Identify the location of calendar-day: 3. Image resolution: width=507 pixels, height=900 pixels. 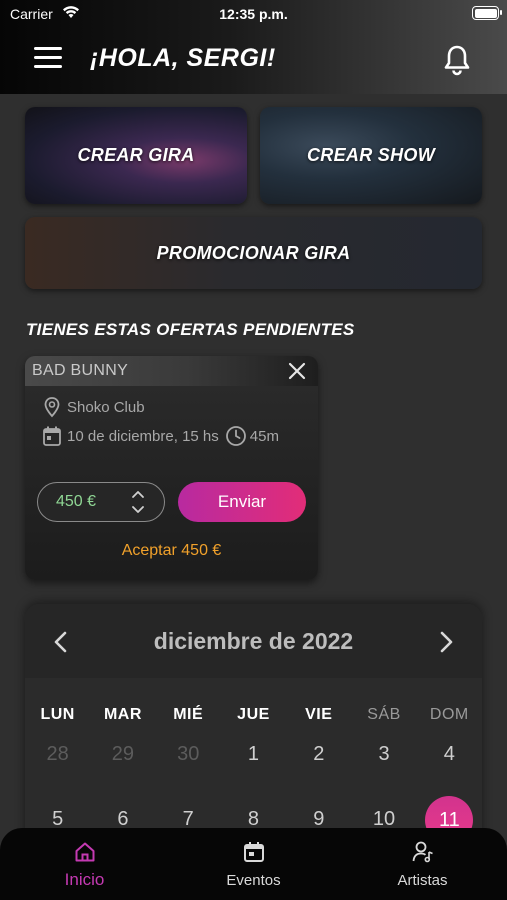
(383, 754).